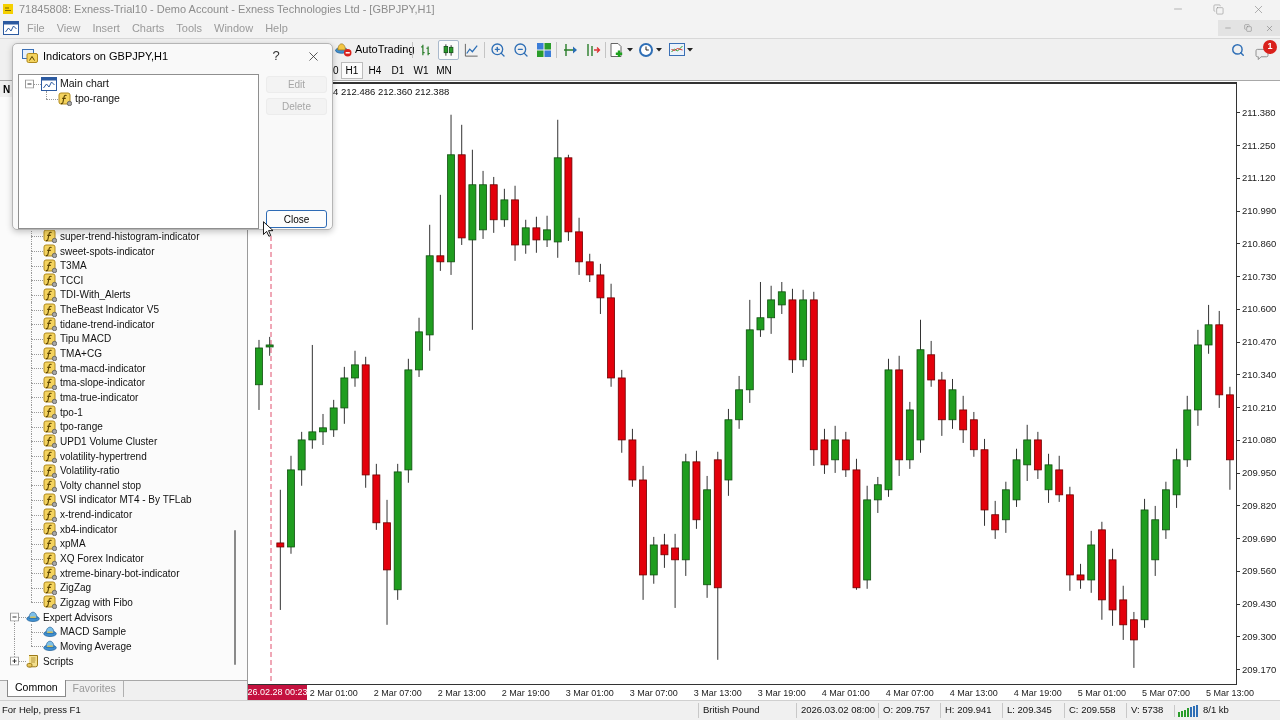  What do you see at coordinates (497, 49) in the screenshot?
I see `zoom-in-icon` at bounding box center [497, 49].